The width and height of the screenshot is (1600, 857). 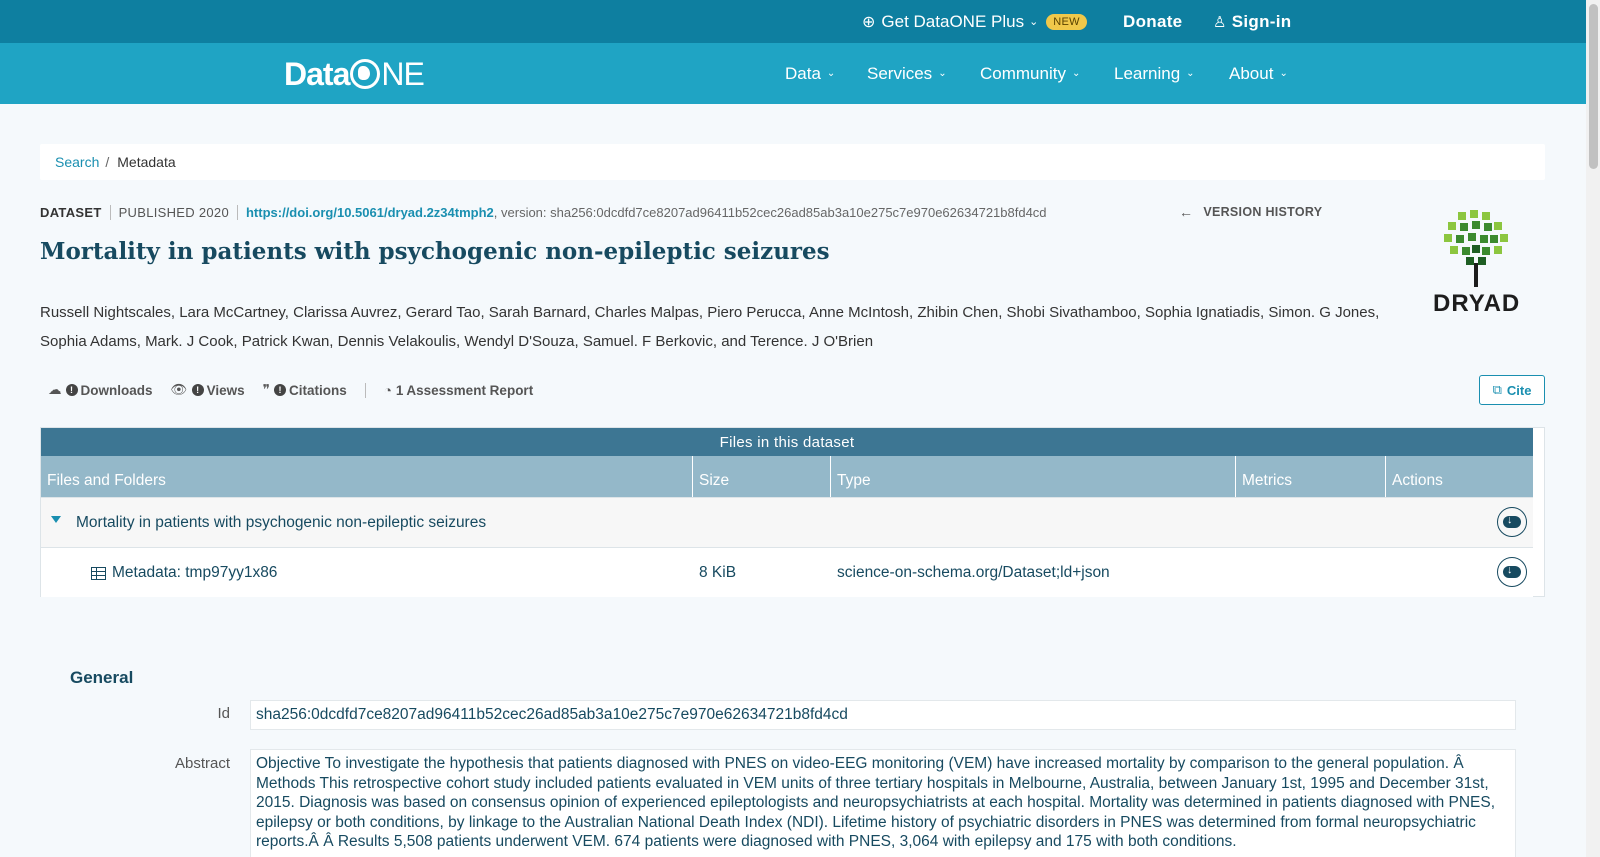 What do you see at coordinates (399, 390) in the screenshot?
I see `assessment-count: 1` at bounding box center [399, 390].